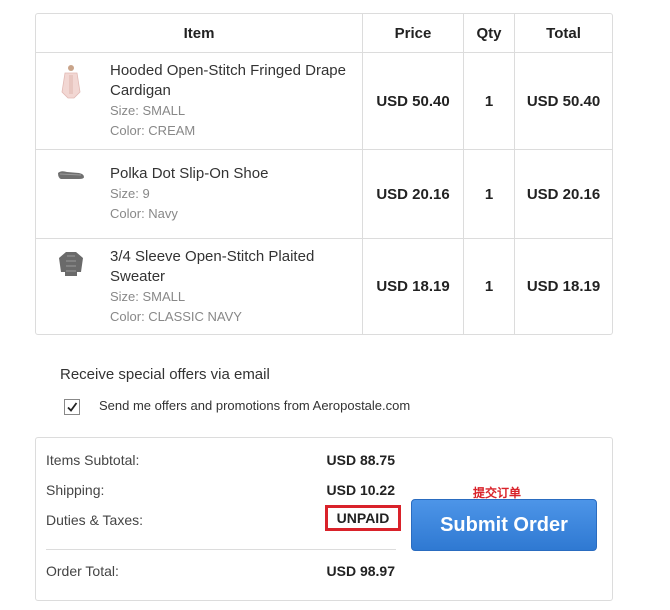 This screenshot has width=670, height=610. Describe the element at coordinates (232, 174) in the screenshot. I see `item-name: Polka Dot Slip-On Shoe` at that location.